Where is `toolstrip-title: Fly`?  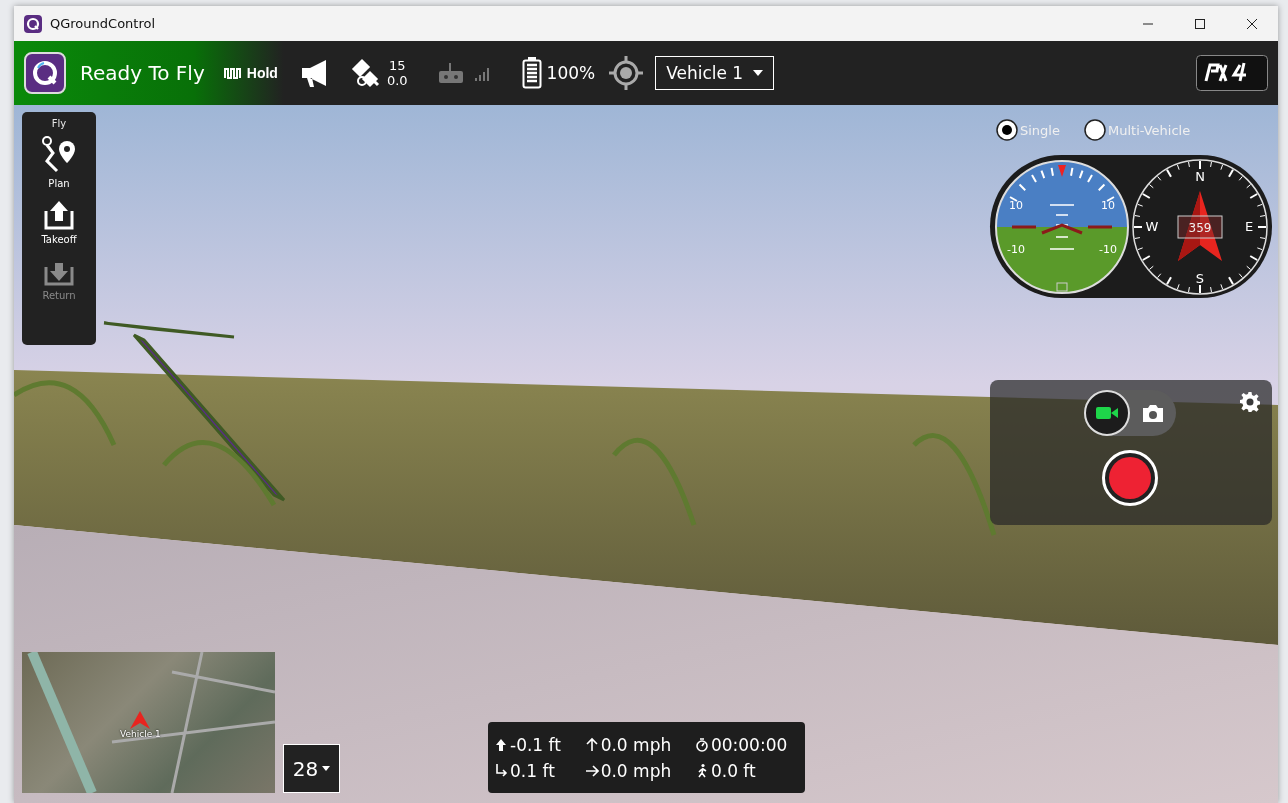
toolstrip-title: Fly is located at coordinates (59, 123).